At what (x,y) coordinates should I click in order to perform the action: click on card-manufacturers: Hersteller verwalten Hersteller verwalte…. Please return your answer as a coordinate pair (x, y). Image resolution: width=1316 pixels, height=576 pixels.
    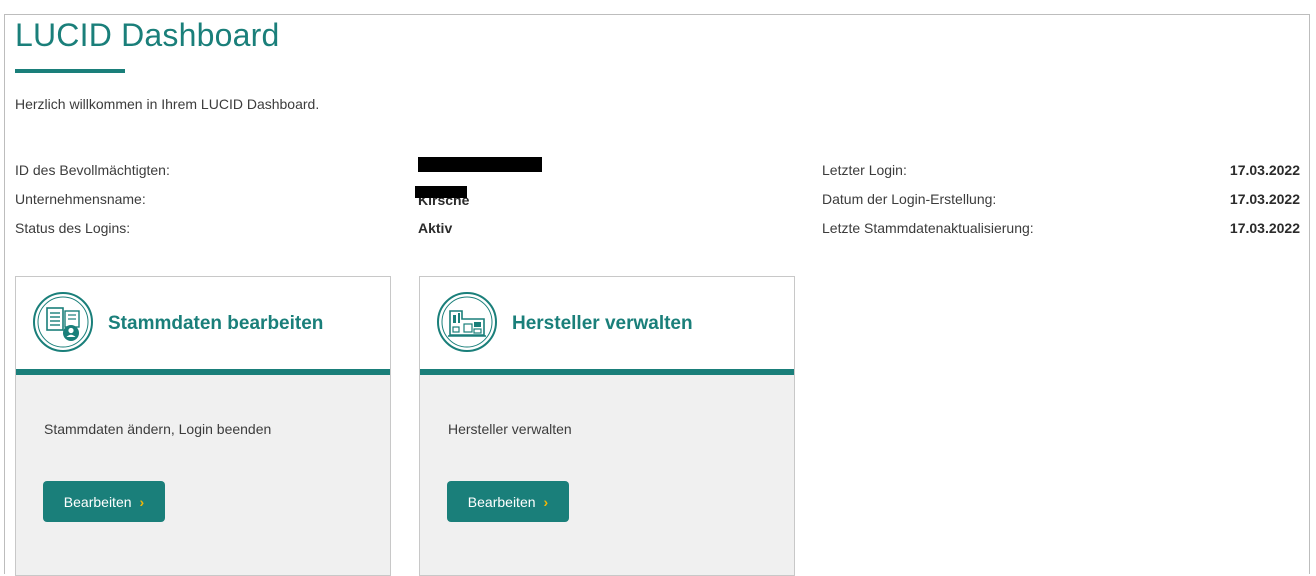
    Looking at the image, I should click on (607, 426).